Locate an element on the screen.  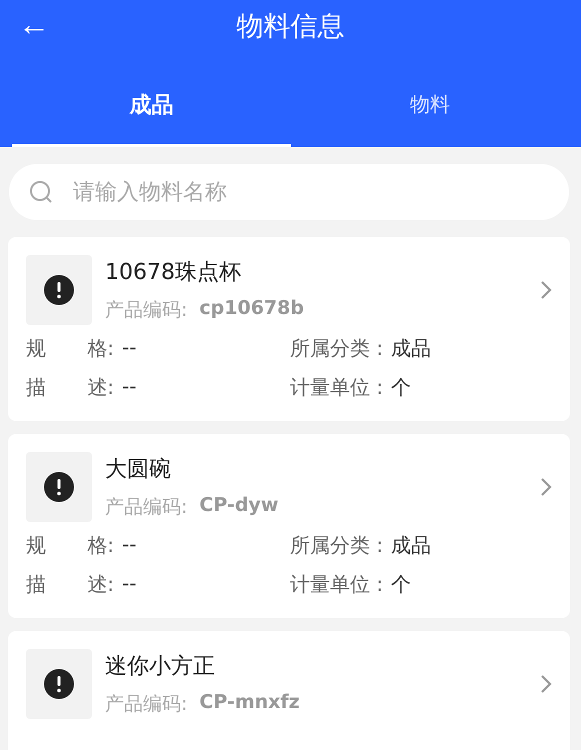
search-input: 请输入物料名称 is located at coordinates (320, 192).